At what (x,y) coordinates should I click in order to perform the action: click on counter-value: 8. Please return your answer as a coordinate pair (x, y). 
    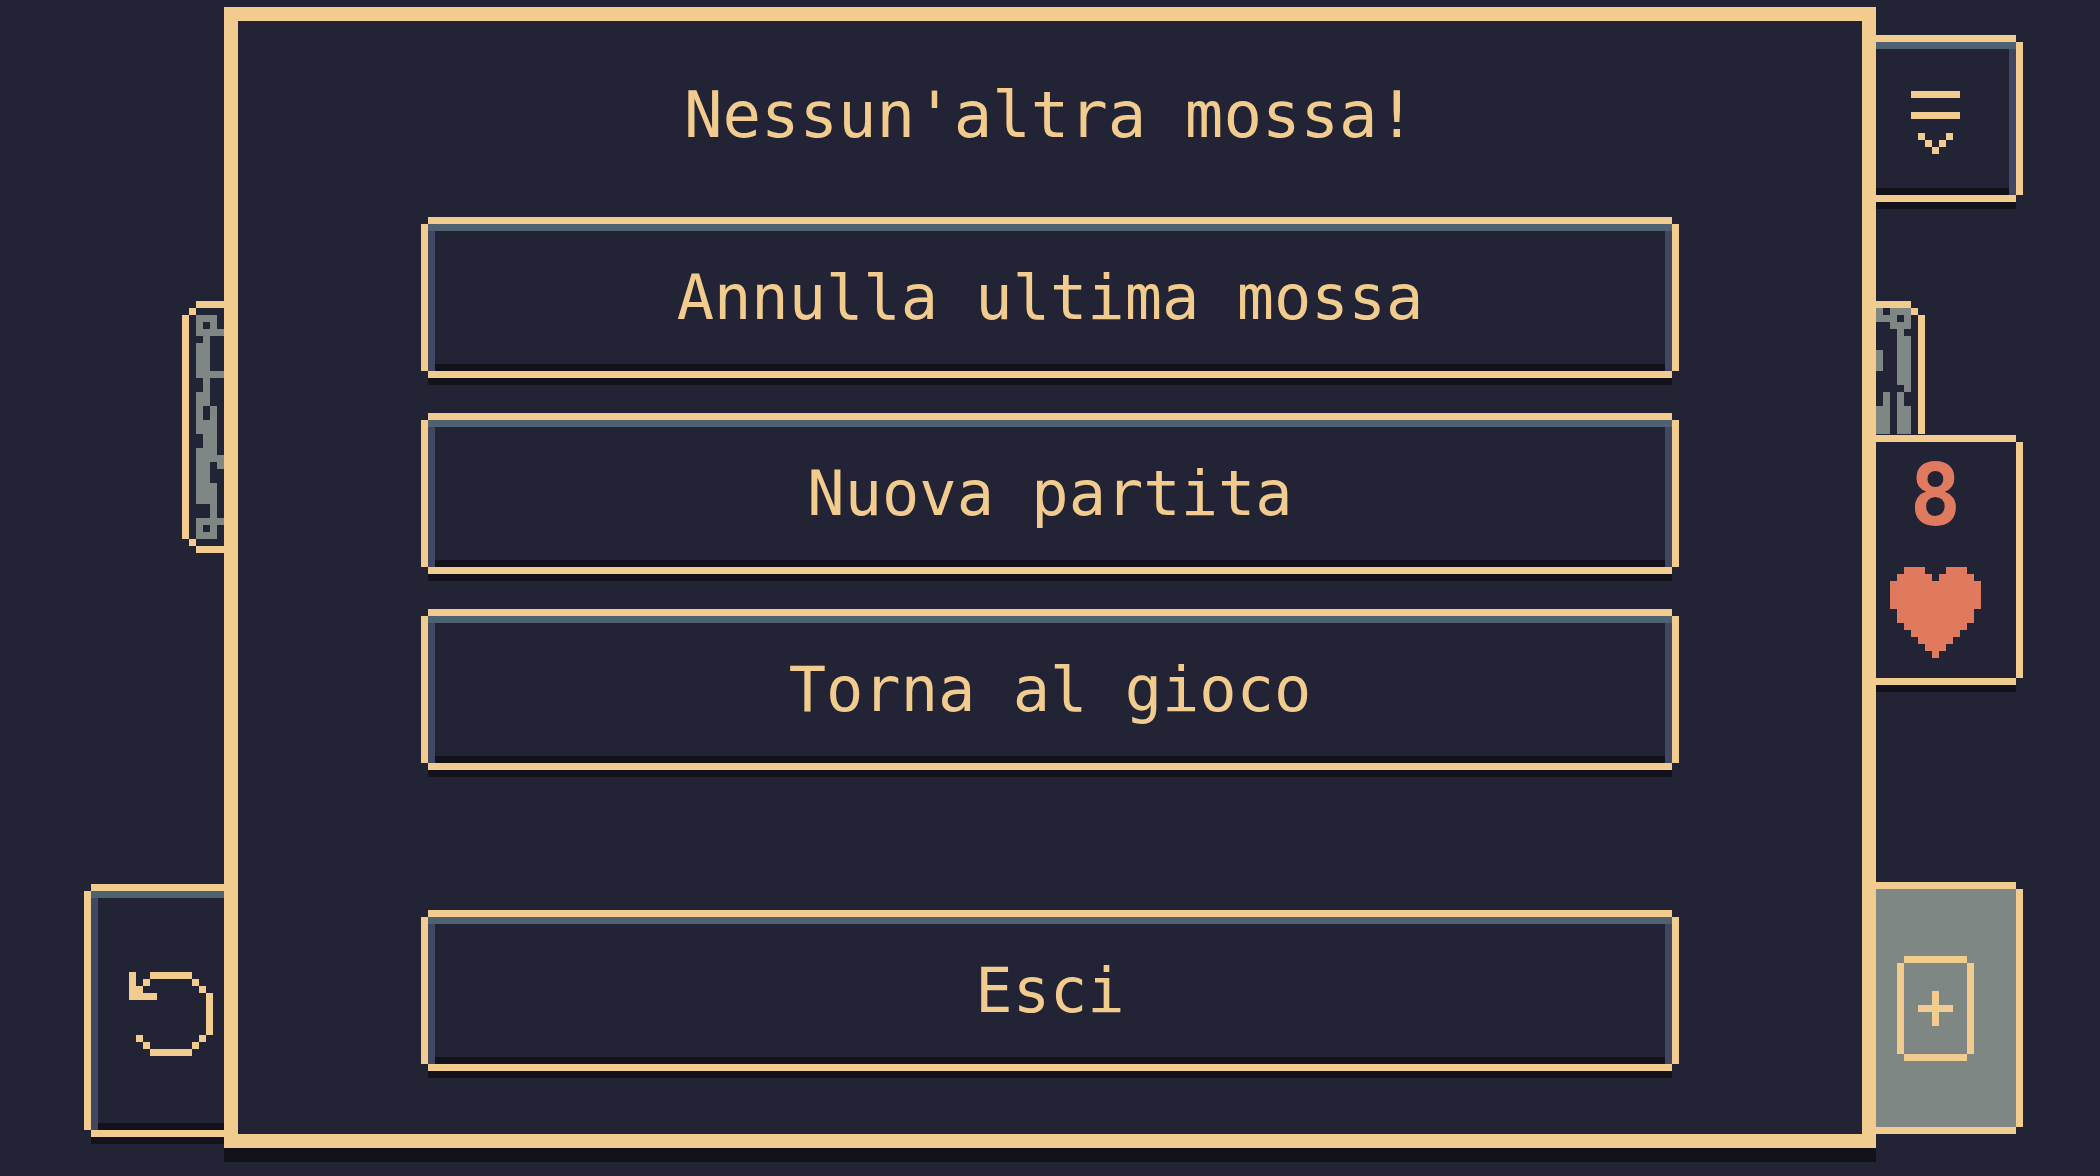
    Looking at the image, I should click on (1935, 495).